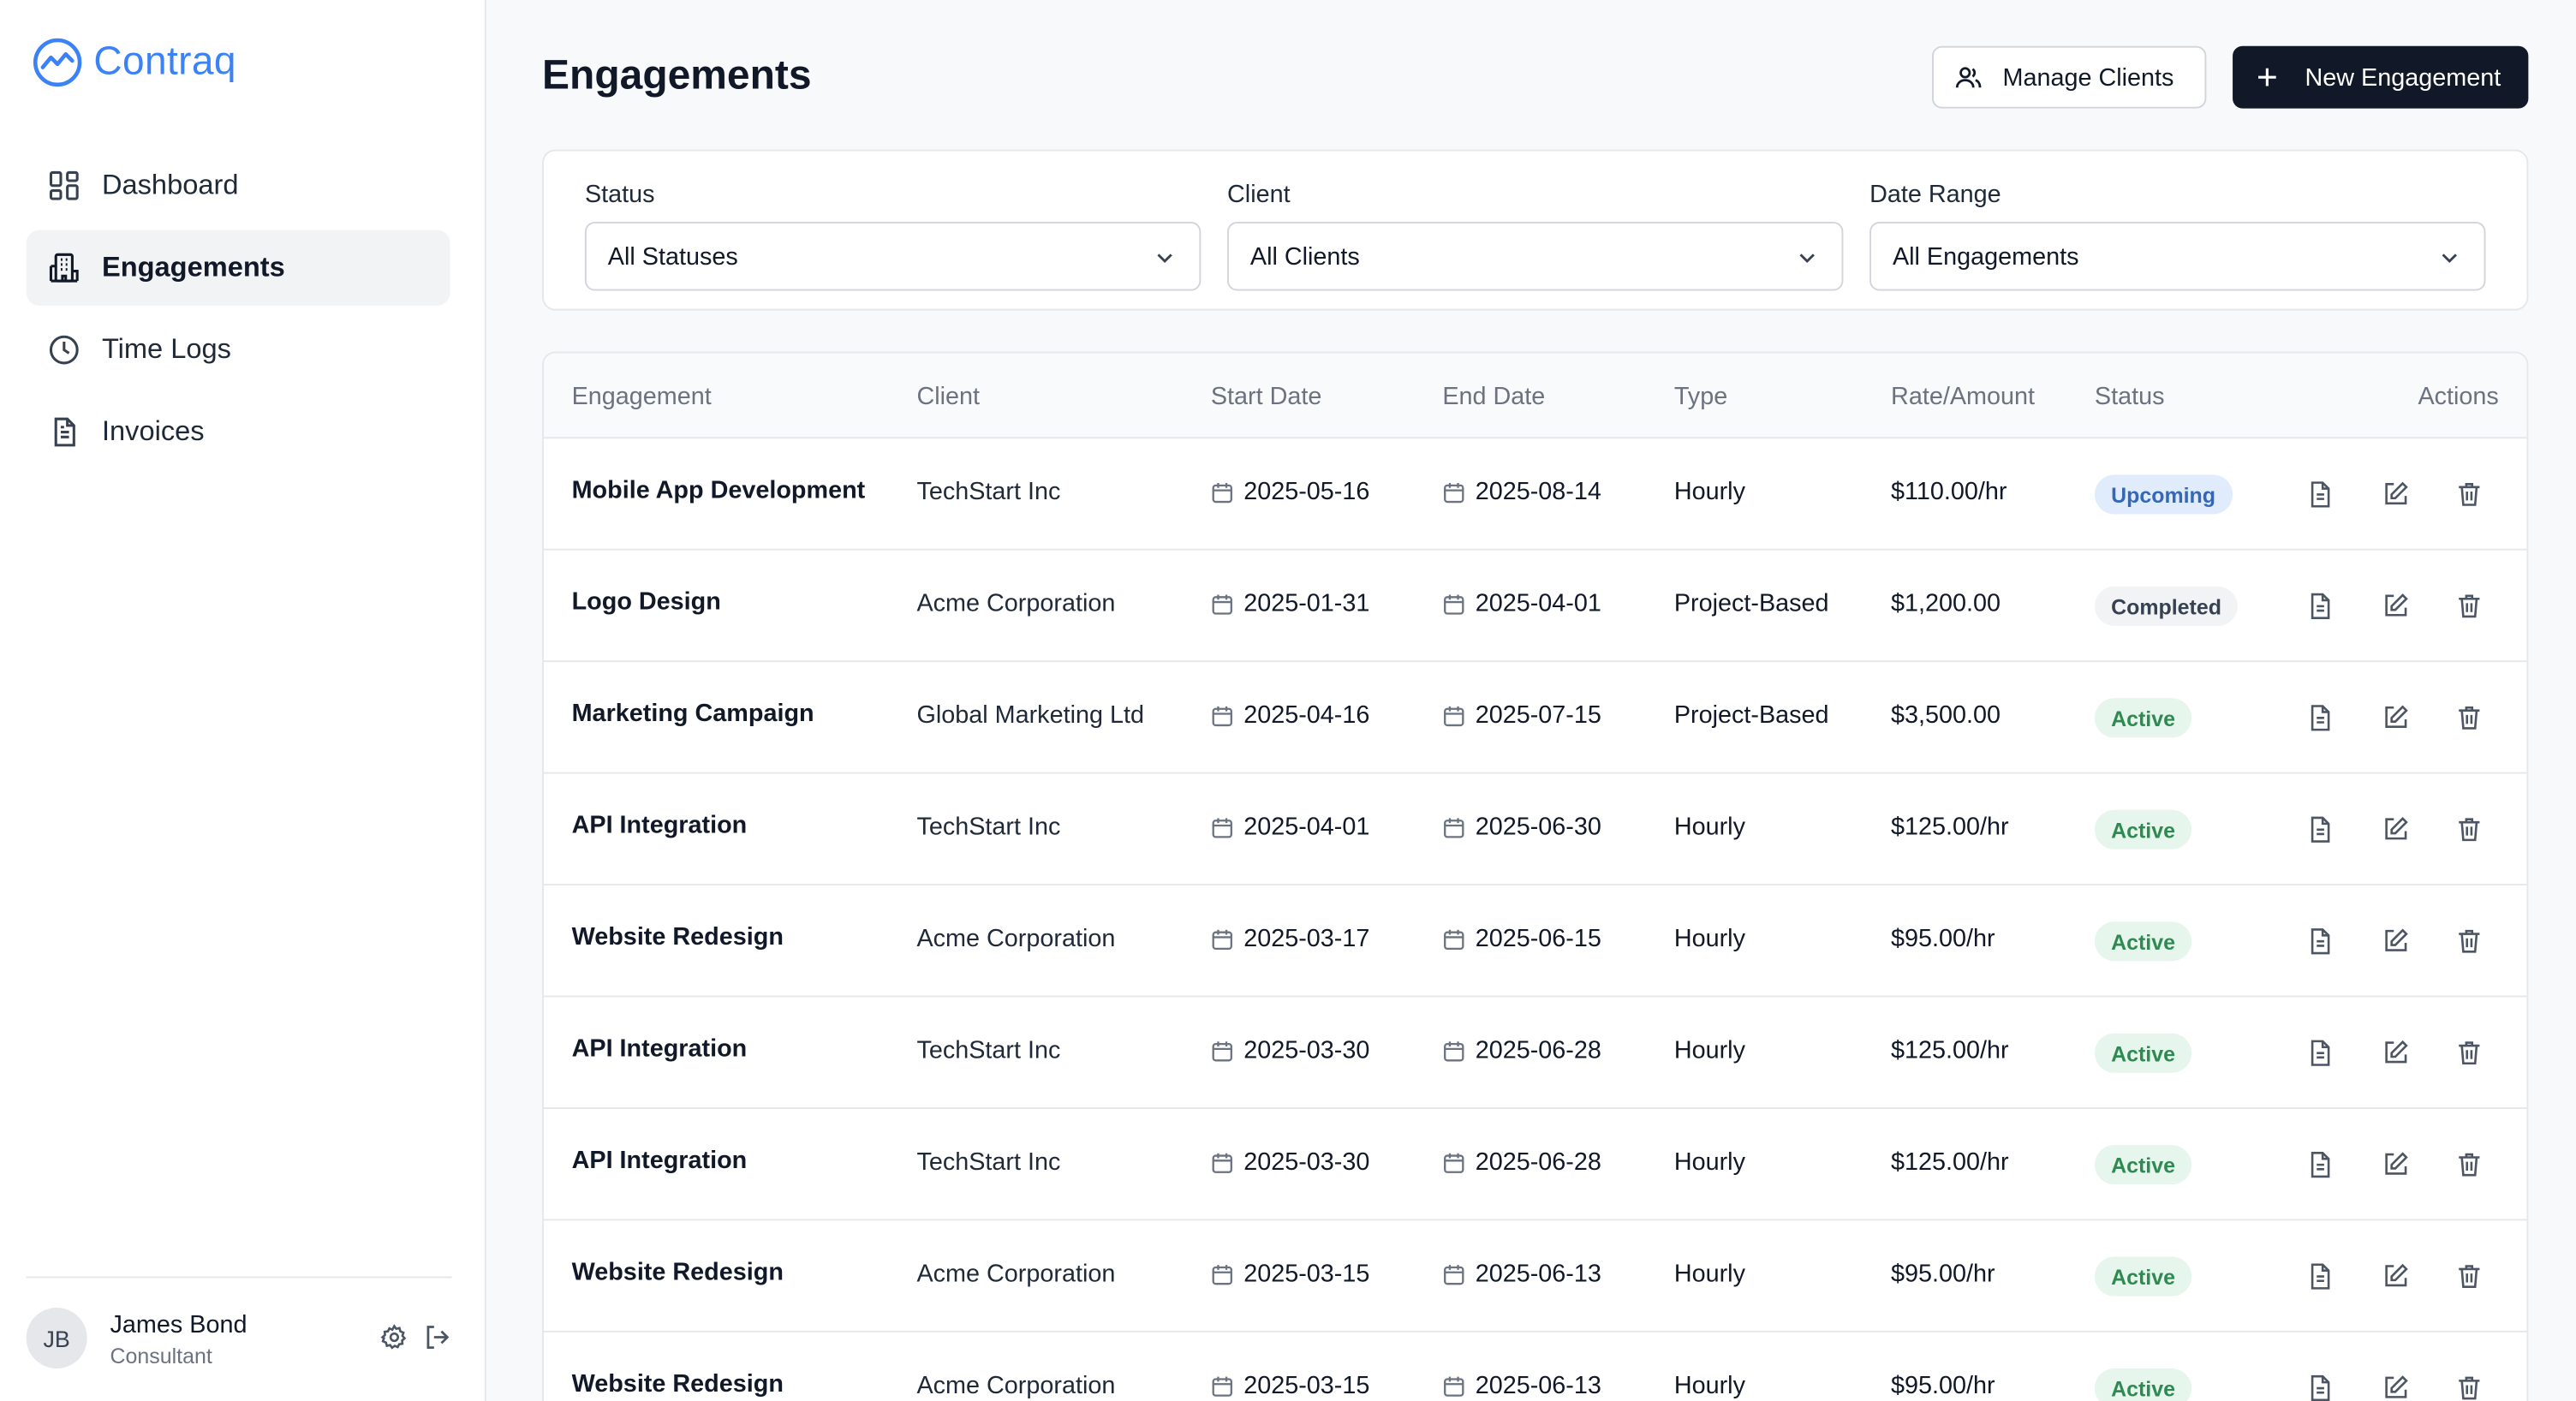 The height and width of the screenshot is (1401, 2576). Describe the element at coordinates (2177, 256) in the screenshot. I see `date-range-select: All Engagements` at that location.